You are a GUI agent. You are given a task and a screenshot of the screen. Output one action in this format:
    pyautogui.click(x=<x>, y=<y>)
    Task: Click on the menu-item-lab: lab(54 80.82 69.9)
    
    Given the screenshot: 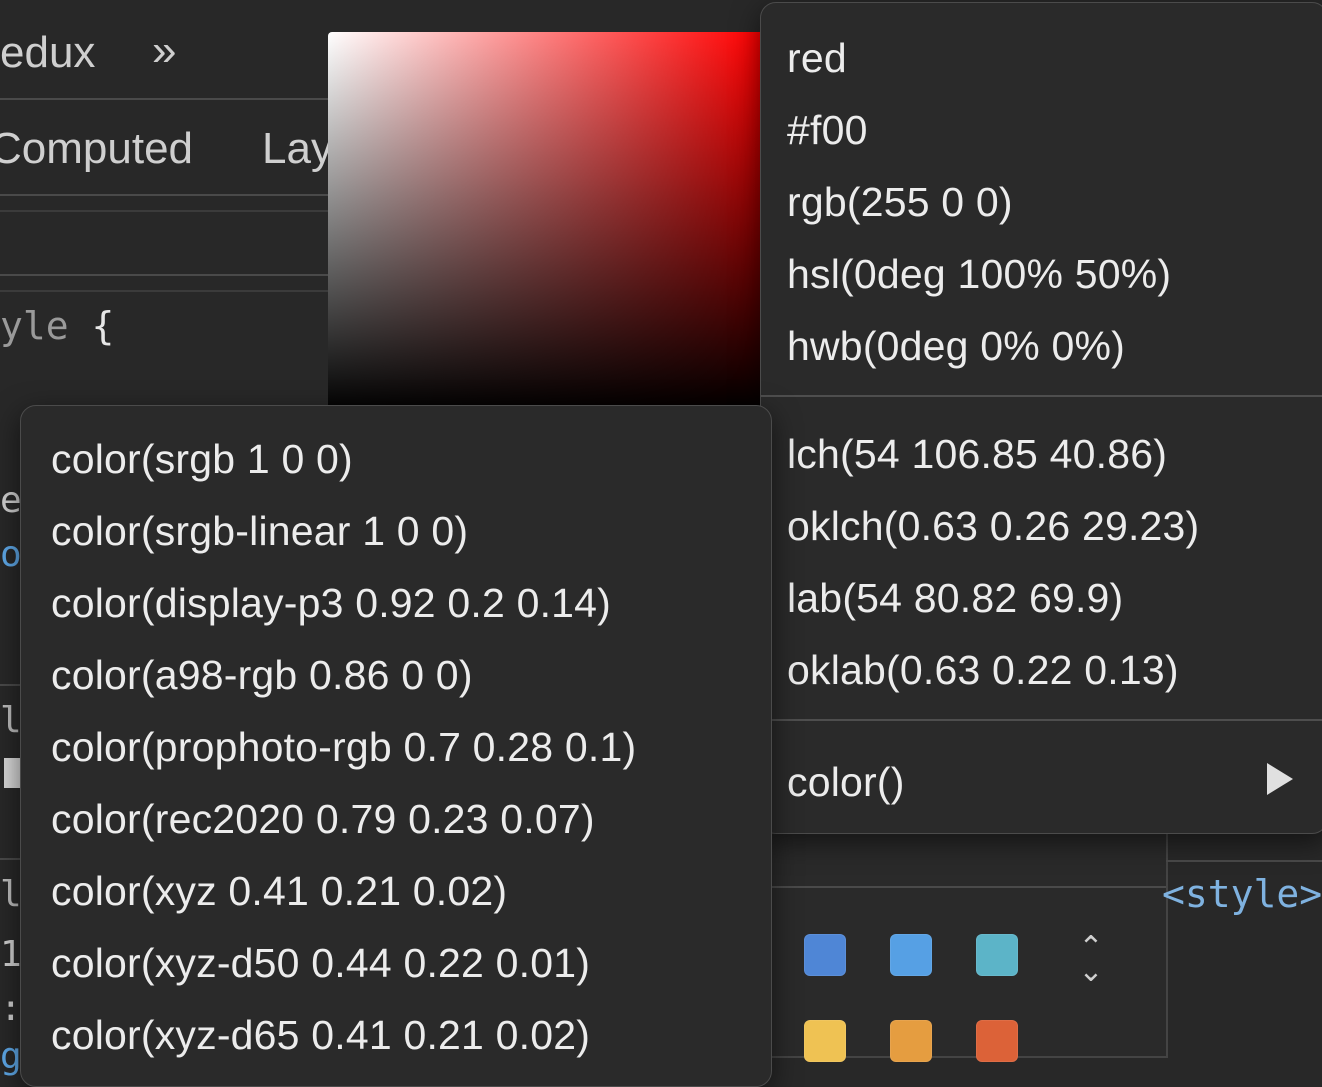 What is the action you would take?
    pyautogui.click(x=955, y=598)
    